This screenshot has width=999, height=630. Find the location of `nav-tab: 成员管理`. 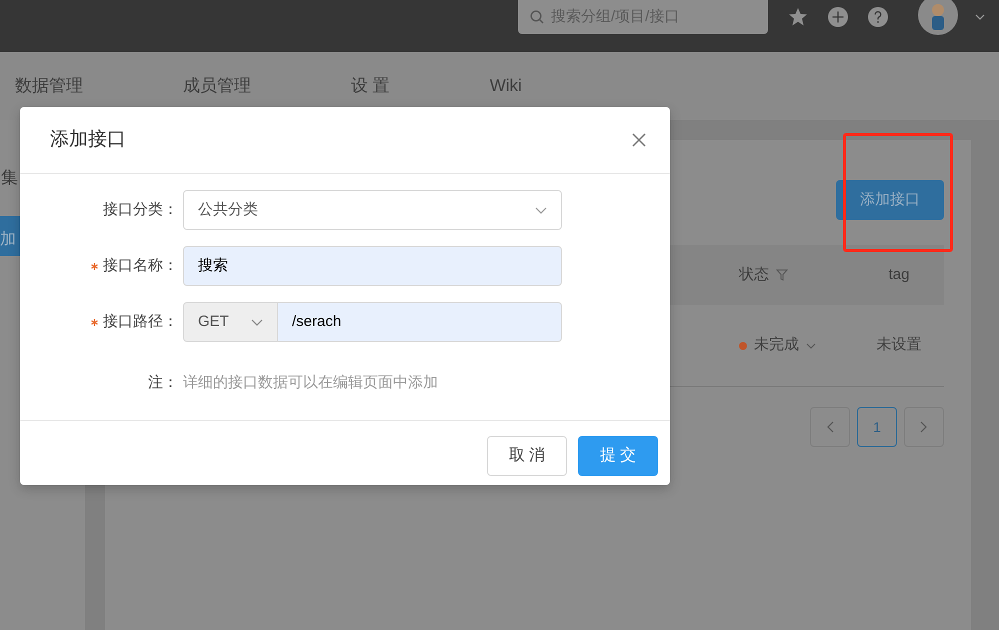

nav-tab: 成员管理 is located at coordinates (217, 86).